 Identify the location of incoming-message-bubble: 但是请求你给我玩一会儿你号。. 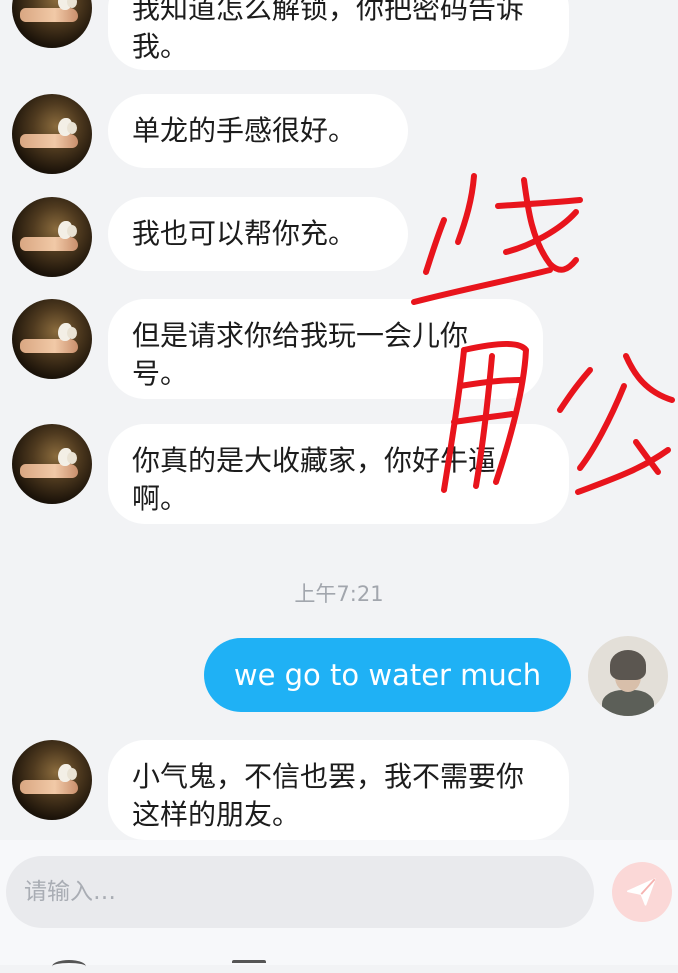
(325, 349).